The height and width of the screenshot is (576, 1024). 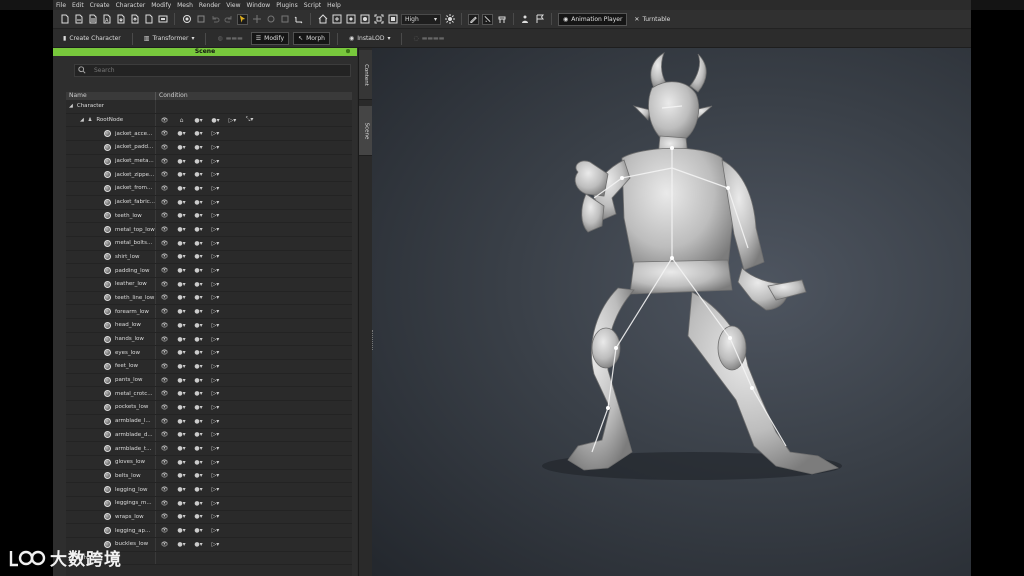 I want to click on flag-icon, so click(x=539, y=19).